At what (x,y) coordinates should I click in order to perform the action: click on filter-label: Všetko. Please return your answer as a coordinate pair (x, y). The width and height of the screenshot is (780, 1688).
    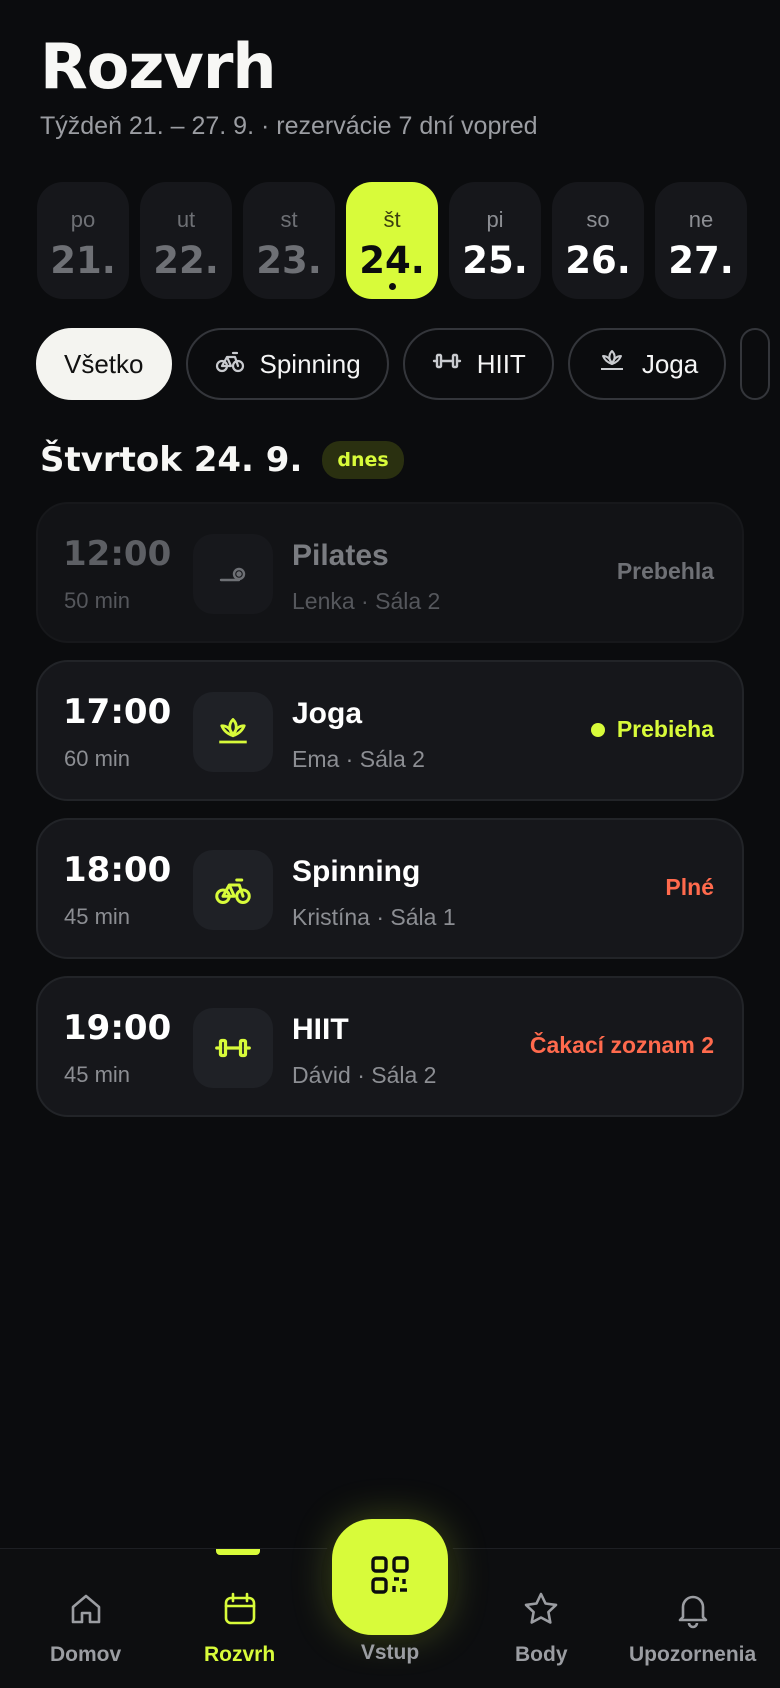
    Looking at the image, I should click on (104, 363).